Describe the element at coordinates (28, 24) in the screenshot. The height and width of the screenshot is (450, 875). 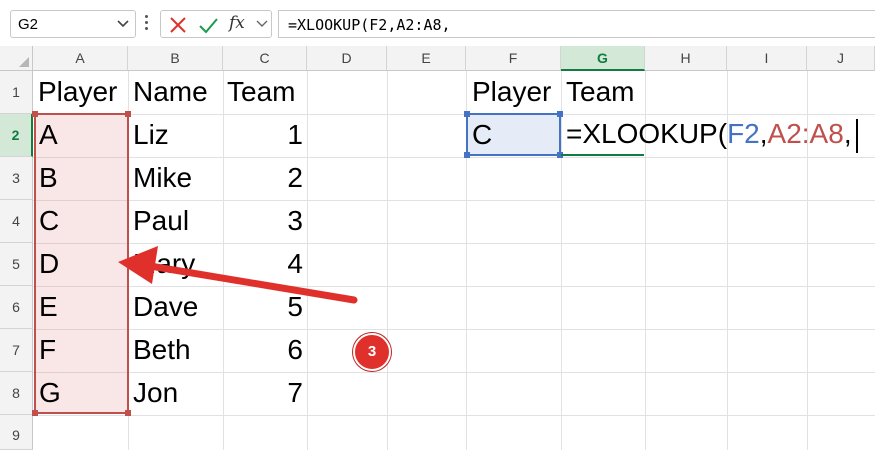
I see `name-box-value: G2` at that location.